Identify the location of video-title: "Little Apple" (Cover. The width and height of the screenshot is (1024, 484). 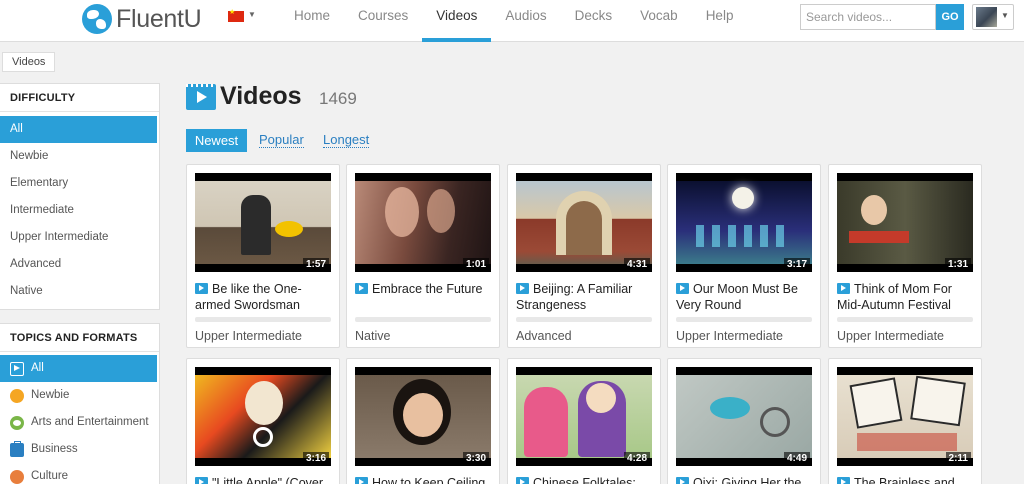
(265, 479).